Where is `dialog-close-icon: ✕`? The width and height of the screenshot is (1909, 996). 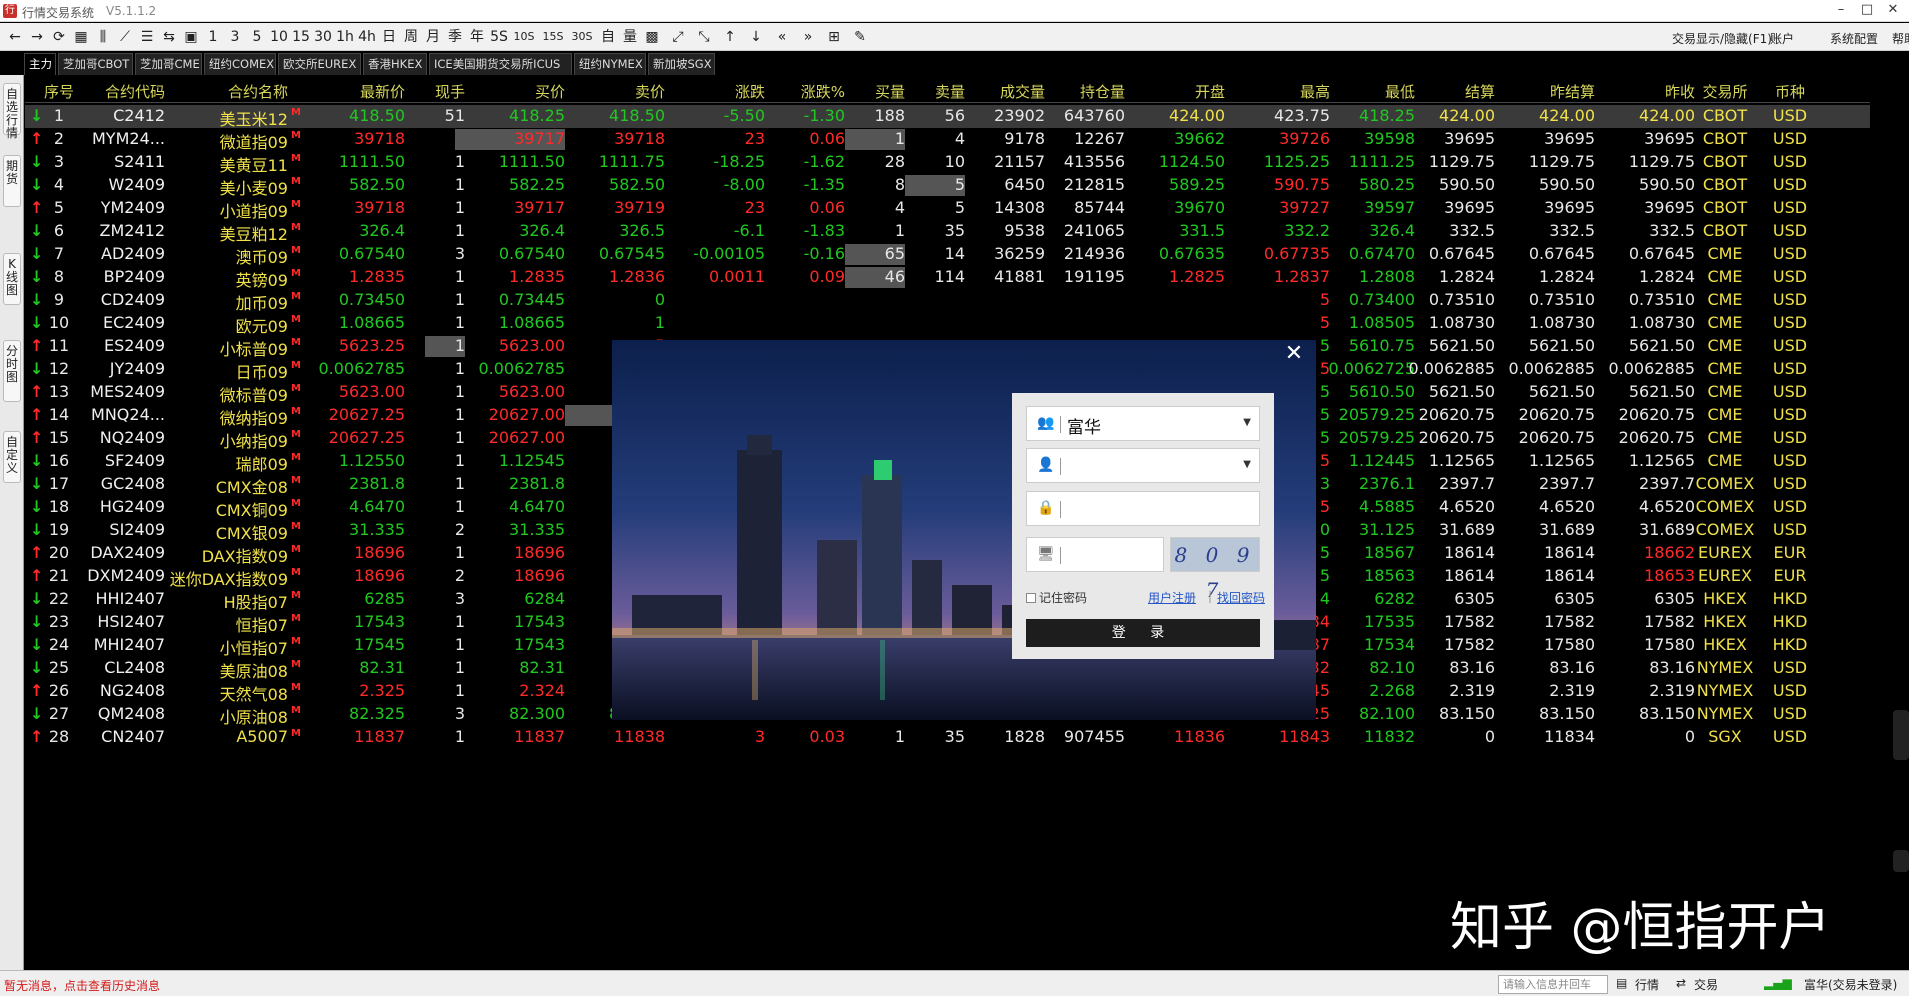 dialog-close-icon: ✕ is located at coordinates (1294, 354).